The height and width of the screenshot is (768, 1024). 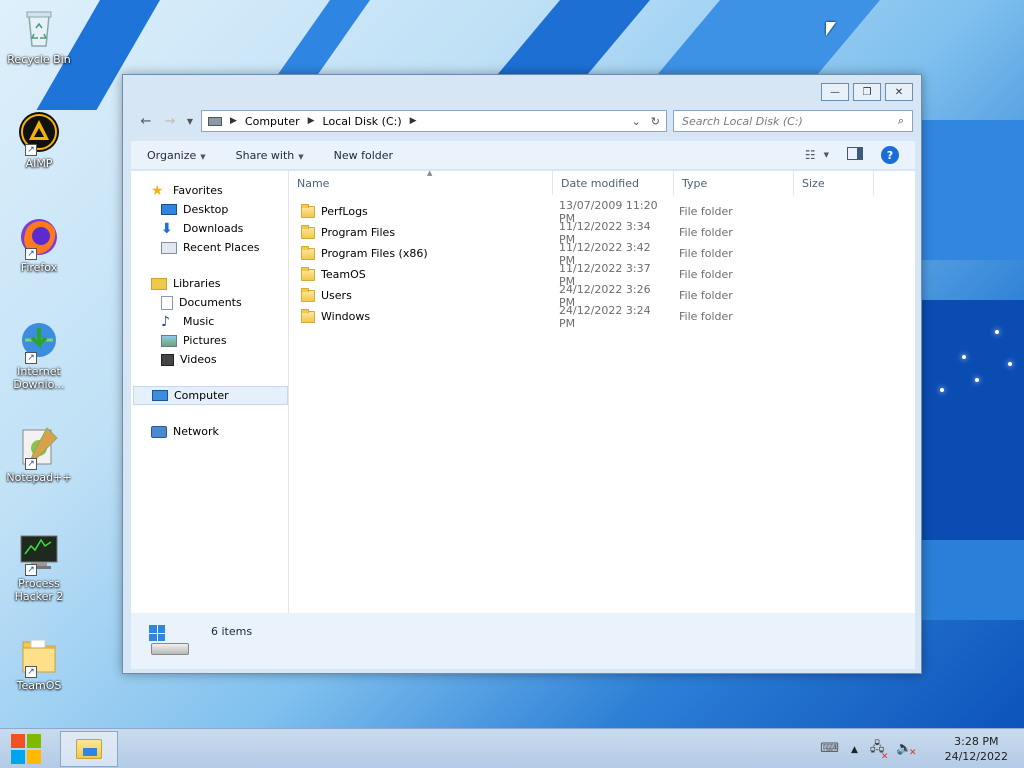 What do you see at coordinates (221, 247) in the screenshot?
I see `nav-label: Recent Places` at bounding box center [221, 247].